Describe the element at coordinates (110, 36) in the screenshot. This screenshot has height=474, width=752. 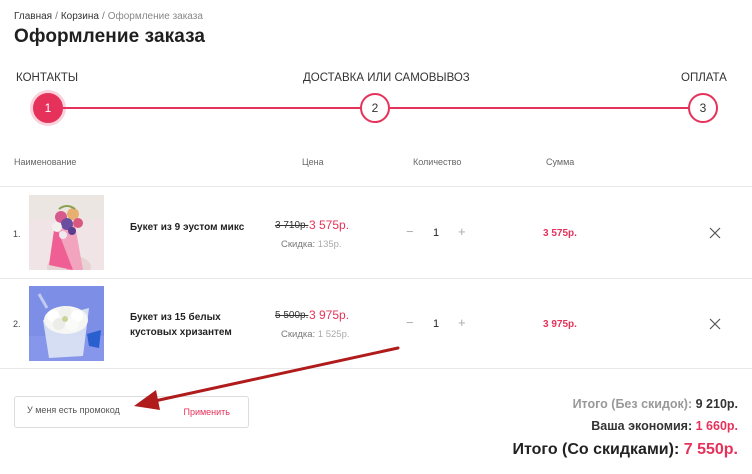
I see `page-title: Оформление заказа` at that location.